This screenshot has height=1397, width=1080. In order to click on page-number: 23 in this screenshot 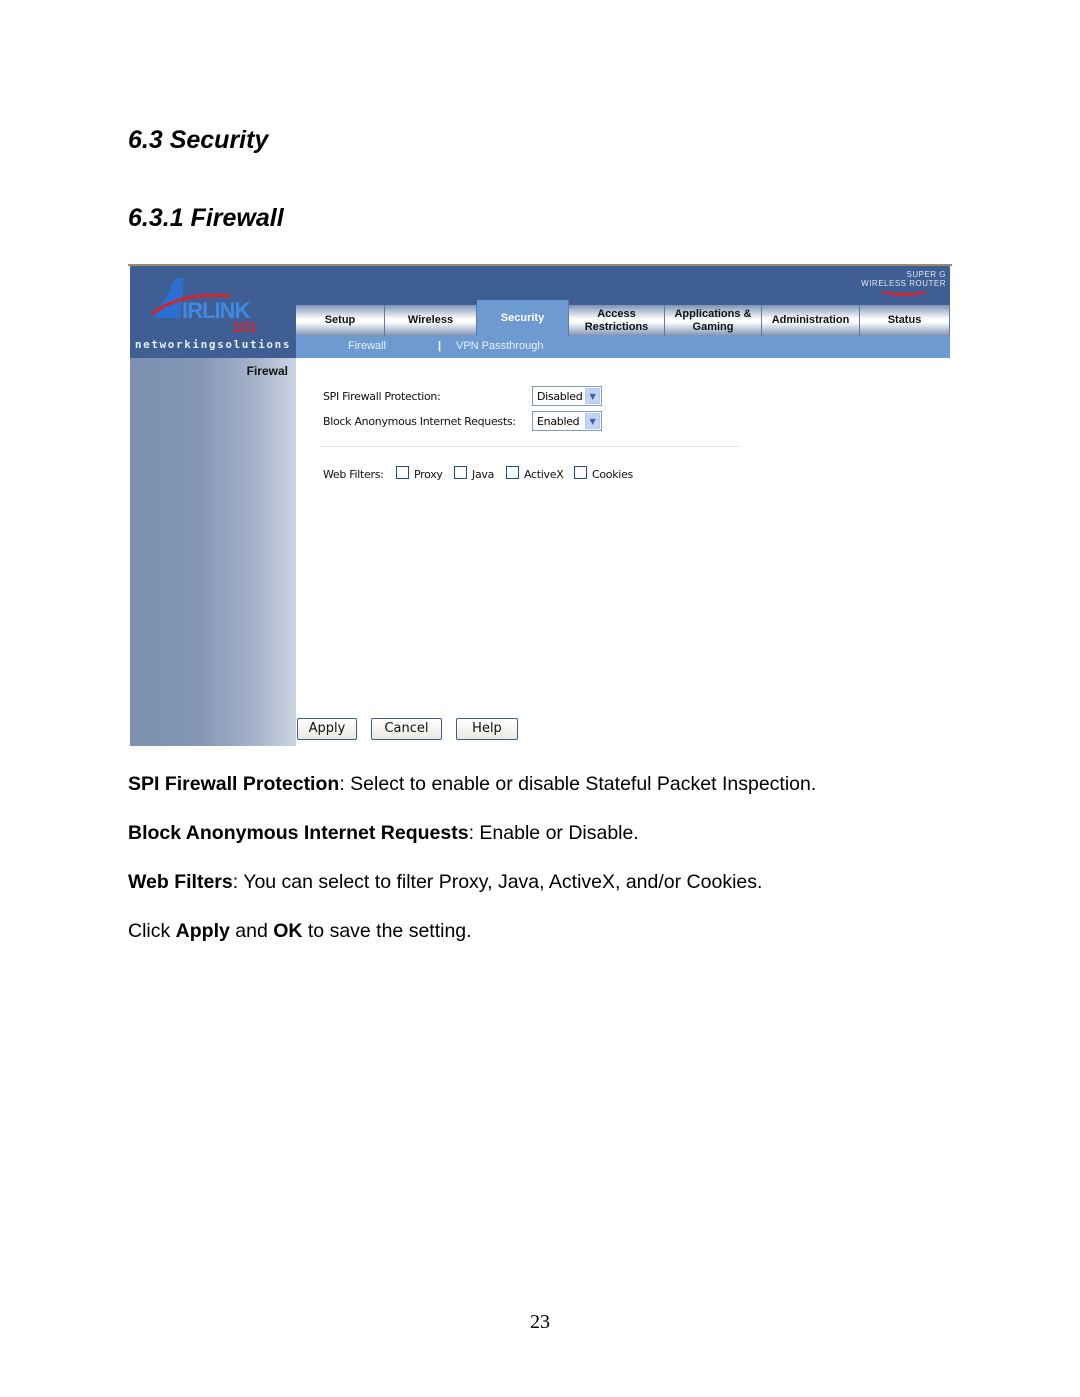, I will do `click(540, 1322)`.